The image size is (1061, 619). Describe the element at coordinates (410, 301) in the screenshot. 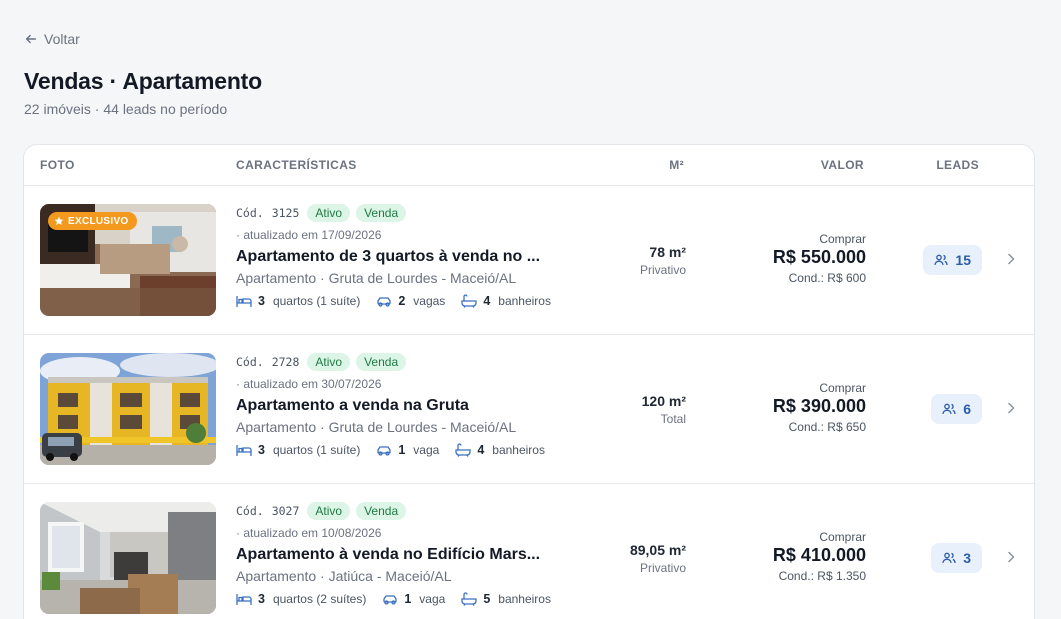

I see `parking-feature: 2 vagas` at that location.